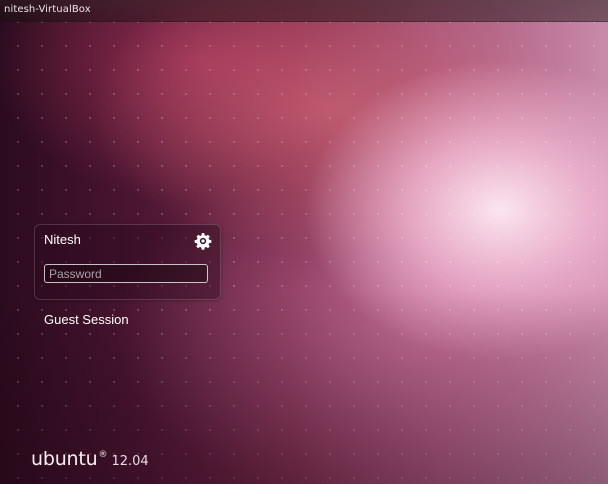 The image size is (608, 484). What do you see at coordinates (127, 262) in the screenshot?
I see `user-login-box: Nitesh` at bounding box center [127, 262].